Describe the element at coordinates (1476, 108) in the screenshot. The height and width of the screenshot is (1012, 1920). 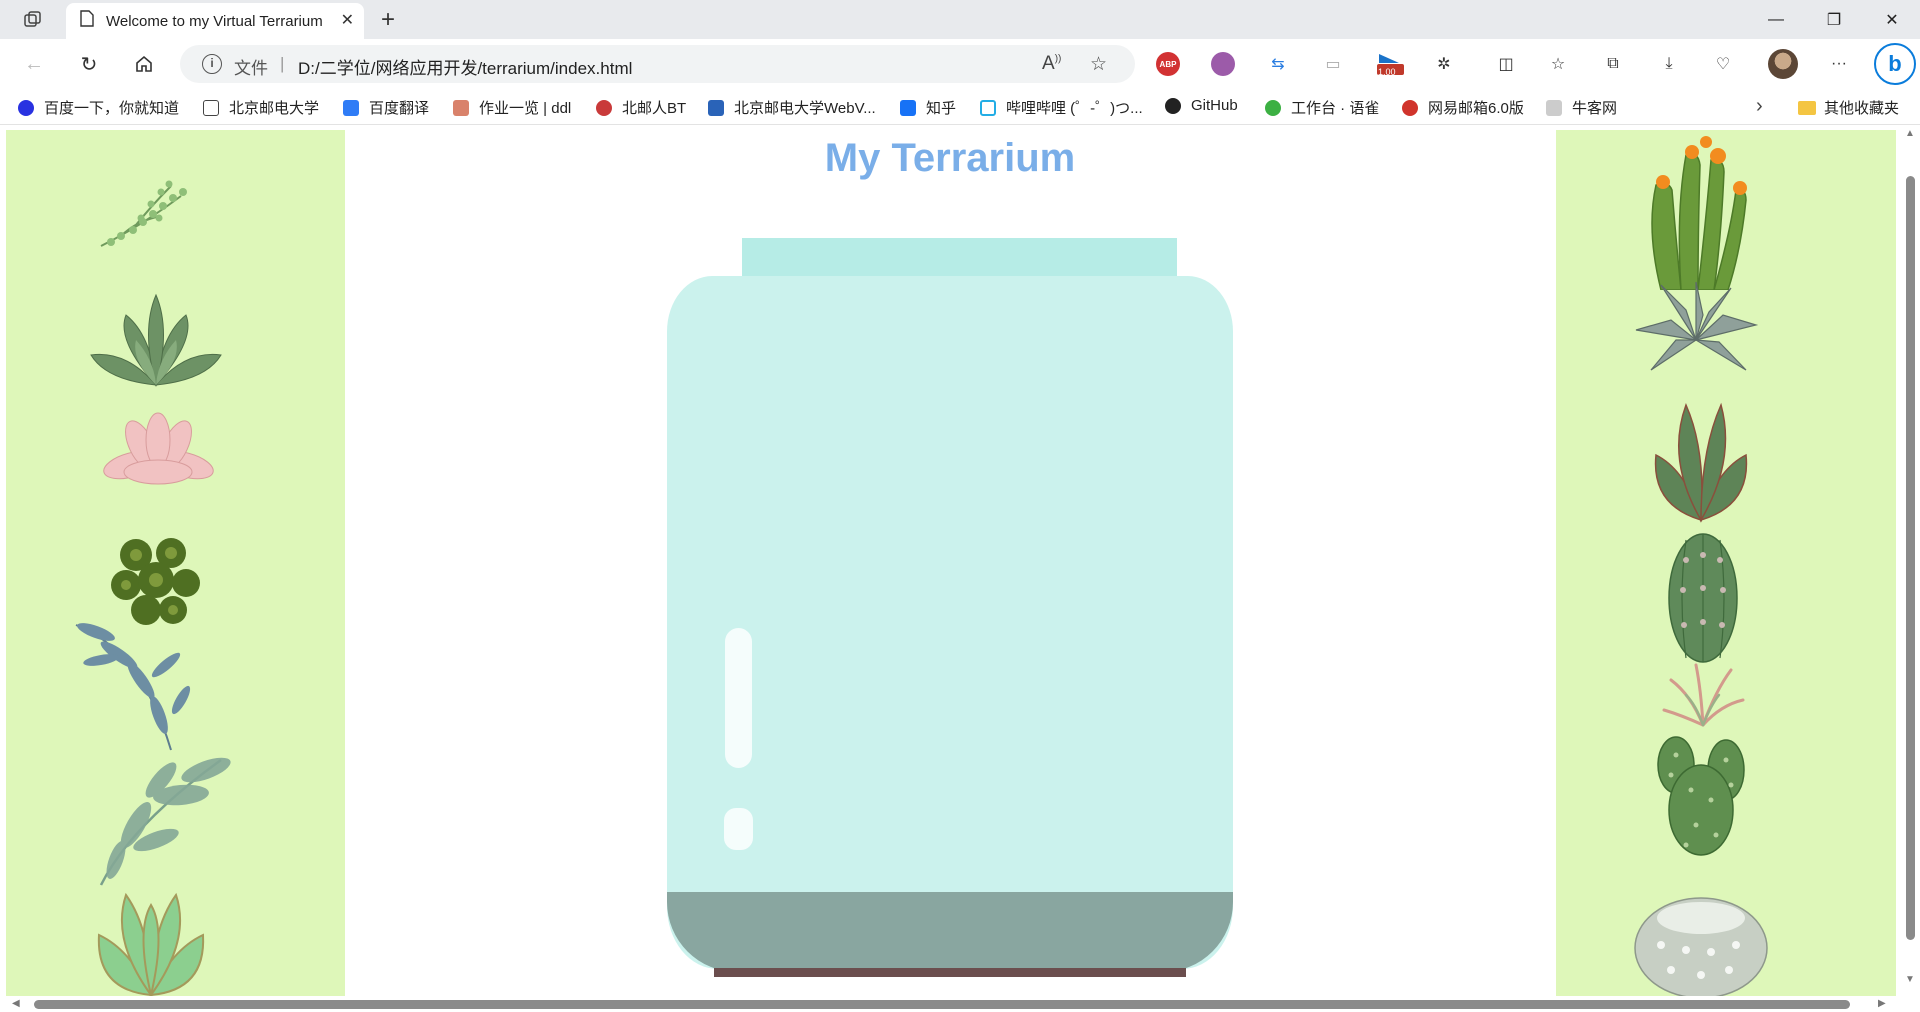
I see `bookmark-label: 网易邮箱6.0版` at that location.